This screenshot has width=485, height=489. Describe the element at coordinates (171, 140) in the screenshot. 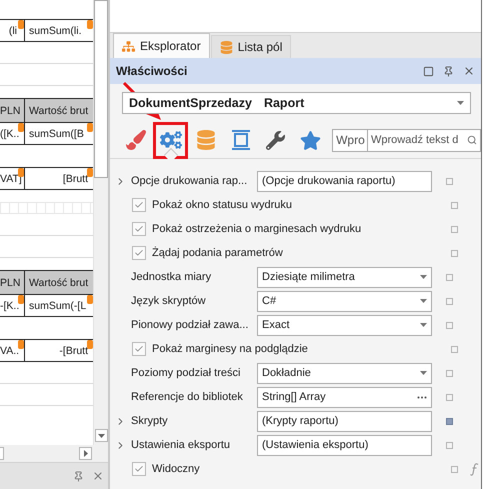

I see `gears-icon` at that location.